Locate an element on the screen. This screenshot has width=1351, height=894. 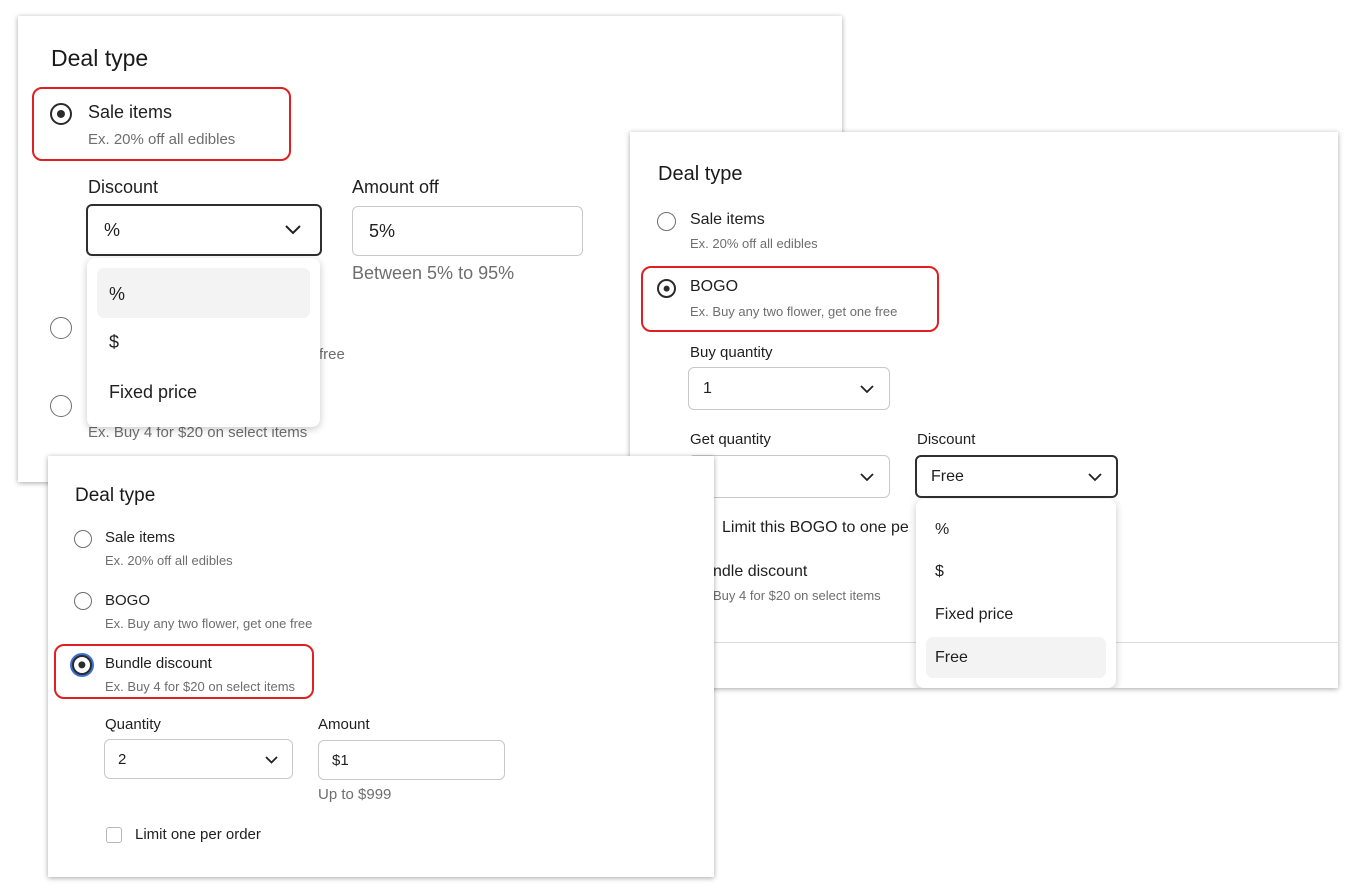
get-quantity-select is located at coordinates (789, 476).